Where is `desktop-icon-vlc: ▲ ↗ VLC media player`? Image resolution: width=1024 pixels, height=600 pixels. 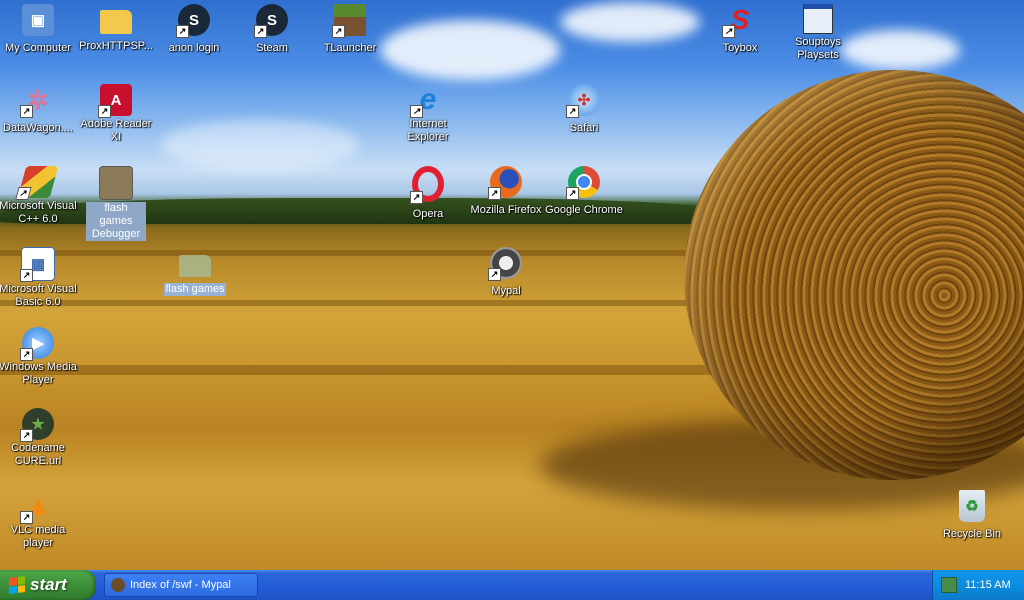 desktop-icon-vlc: ▲ ↗ VLC media player is located at coordinates (39, 520).